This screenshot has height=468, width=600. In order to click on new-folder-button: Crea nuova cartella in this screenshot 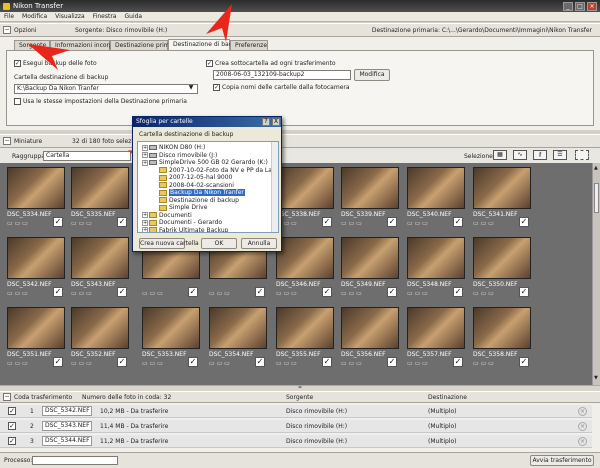, I will do `click(169, 243)`.